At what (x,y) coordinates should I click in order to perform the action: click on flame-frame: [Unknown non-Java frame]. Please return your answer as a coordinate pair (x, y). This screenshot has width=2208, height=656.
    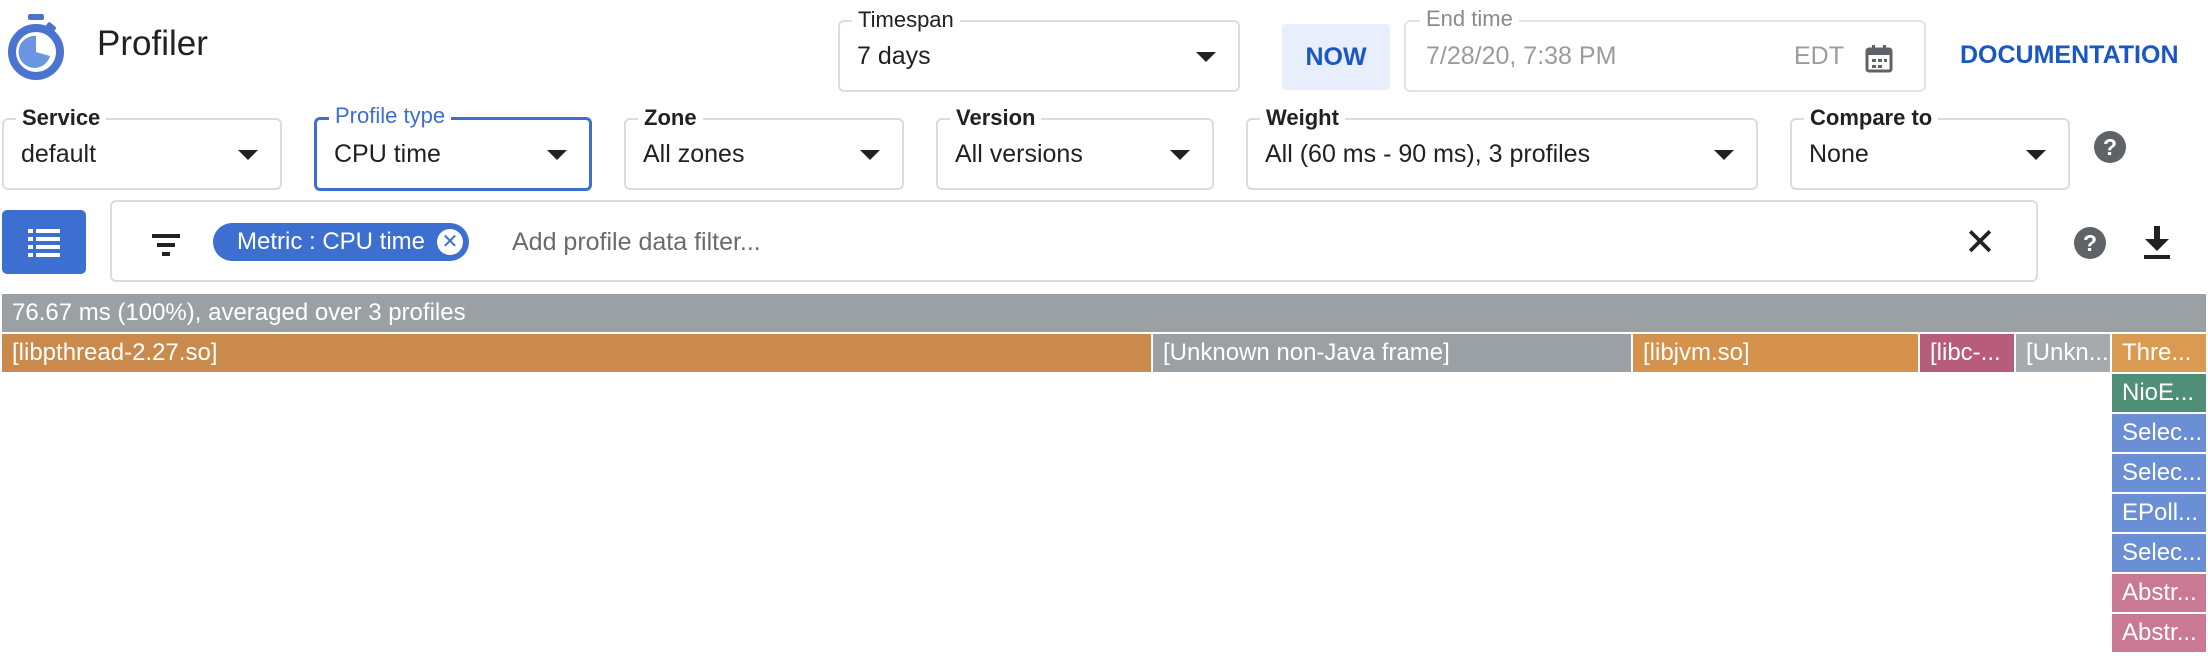
    Looking at the image, I should click on (1393, 353).